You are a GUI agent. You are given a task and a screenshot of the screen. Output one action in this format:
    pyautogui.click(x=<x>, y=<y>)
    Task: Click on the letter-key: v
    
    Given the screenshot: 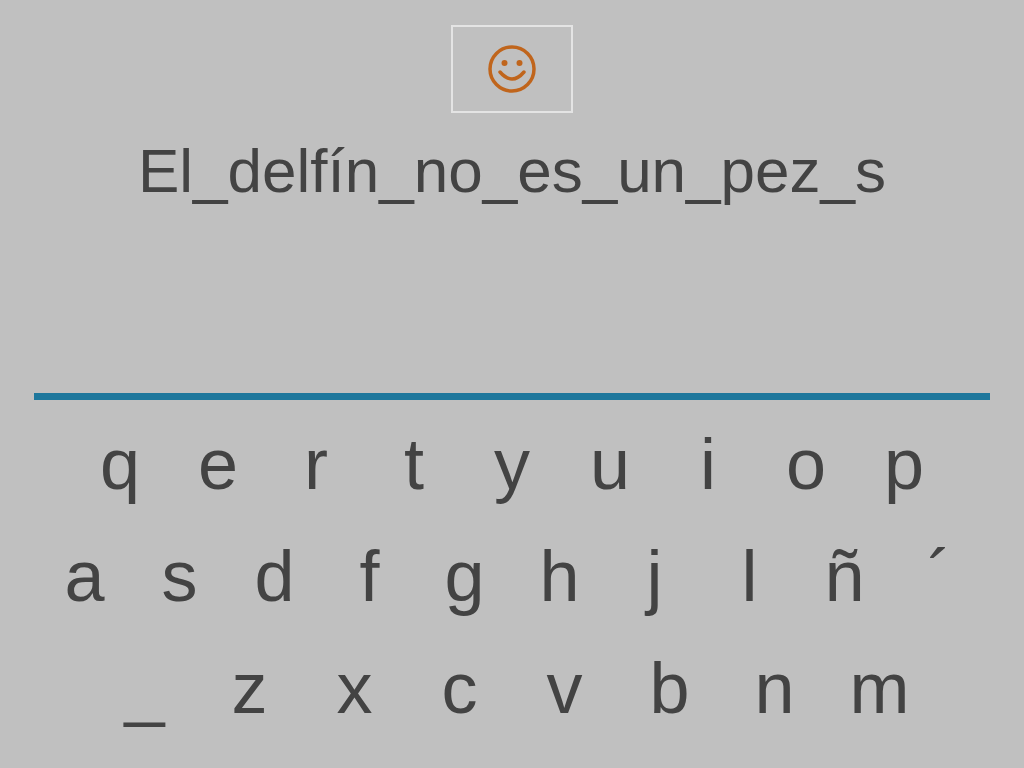 What is the action you would take?
    pyautogui.click(x=564, y=688)
    